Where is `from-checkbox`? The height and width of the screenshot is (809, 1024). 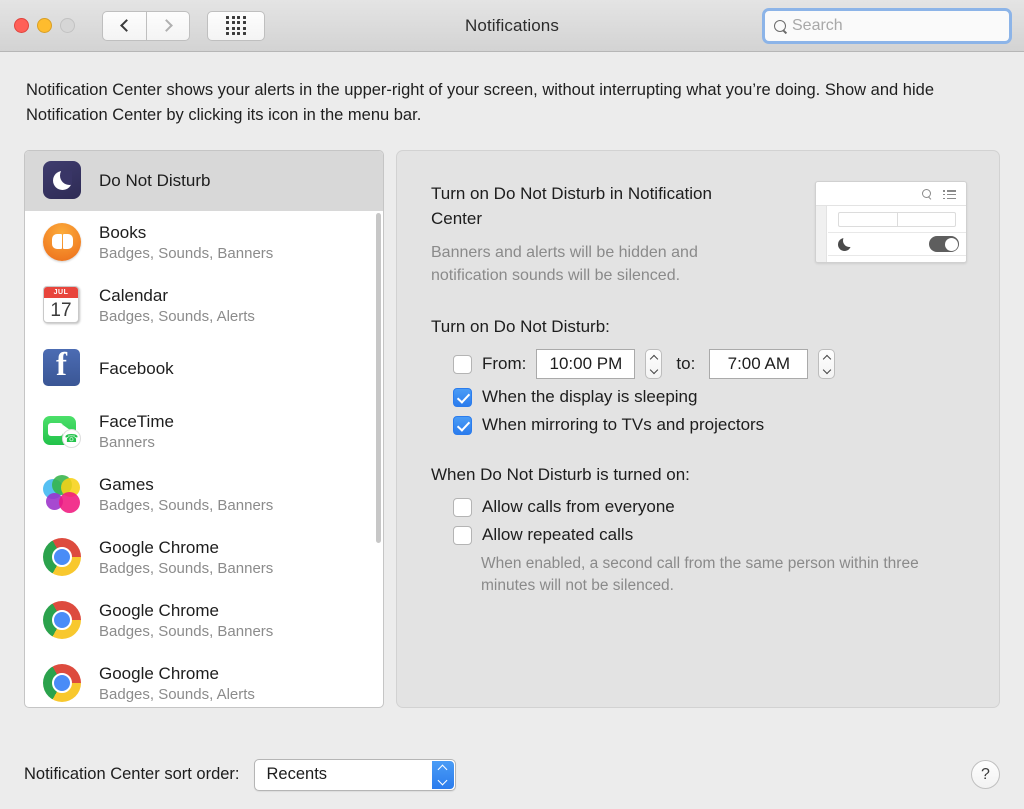 from-checkbox is located at coordinates (462, 364).